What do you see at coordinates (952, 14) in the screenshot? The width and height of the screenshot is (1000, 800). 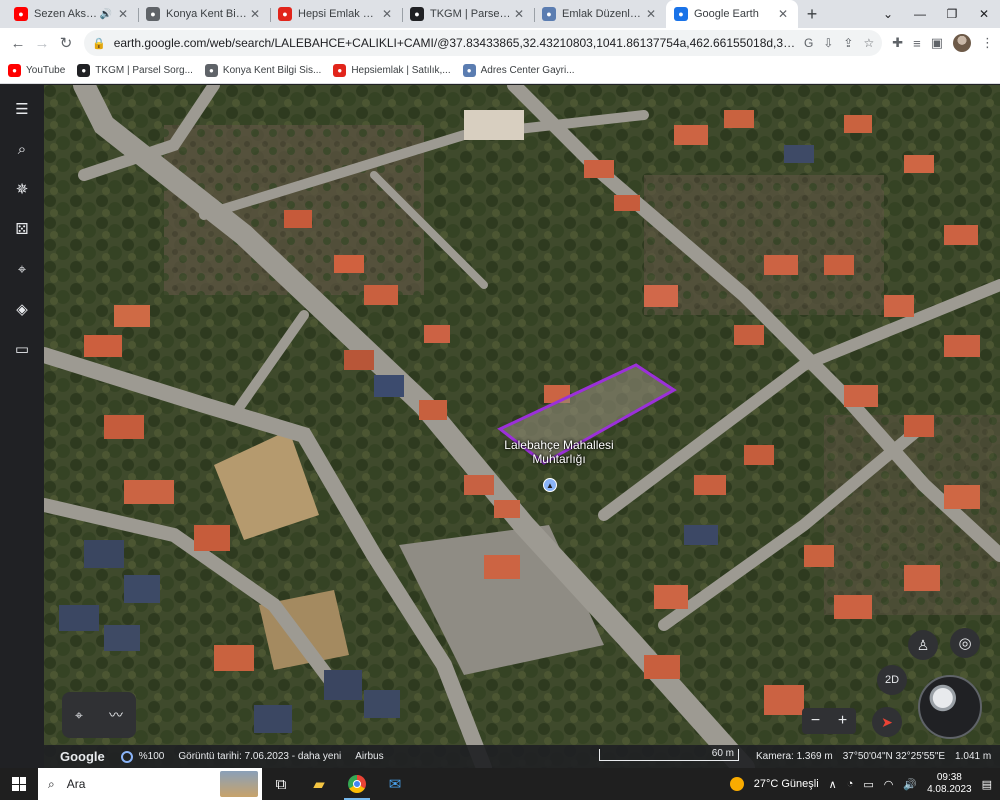 I see `restore-icon: ❐` at bounding box center [952, 14].